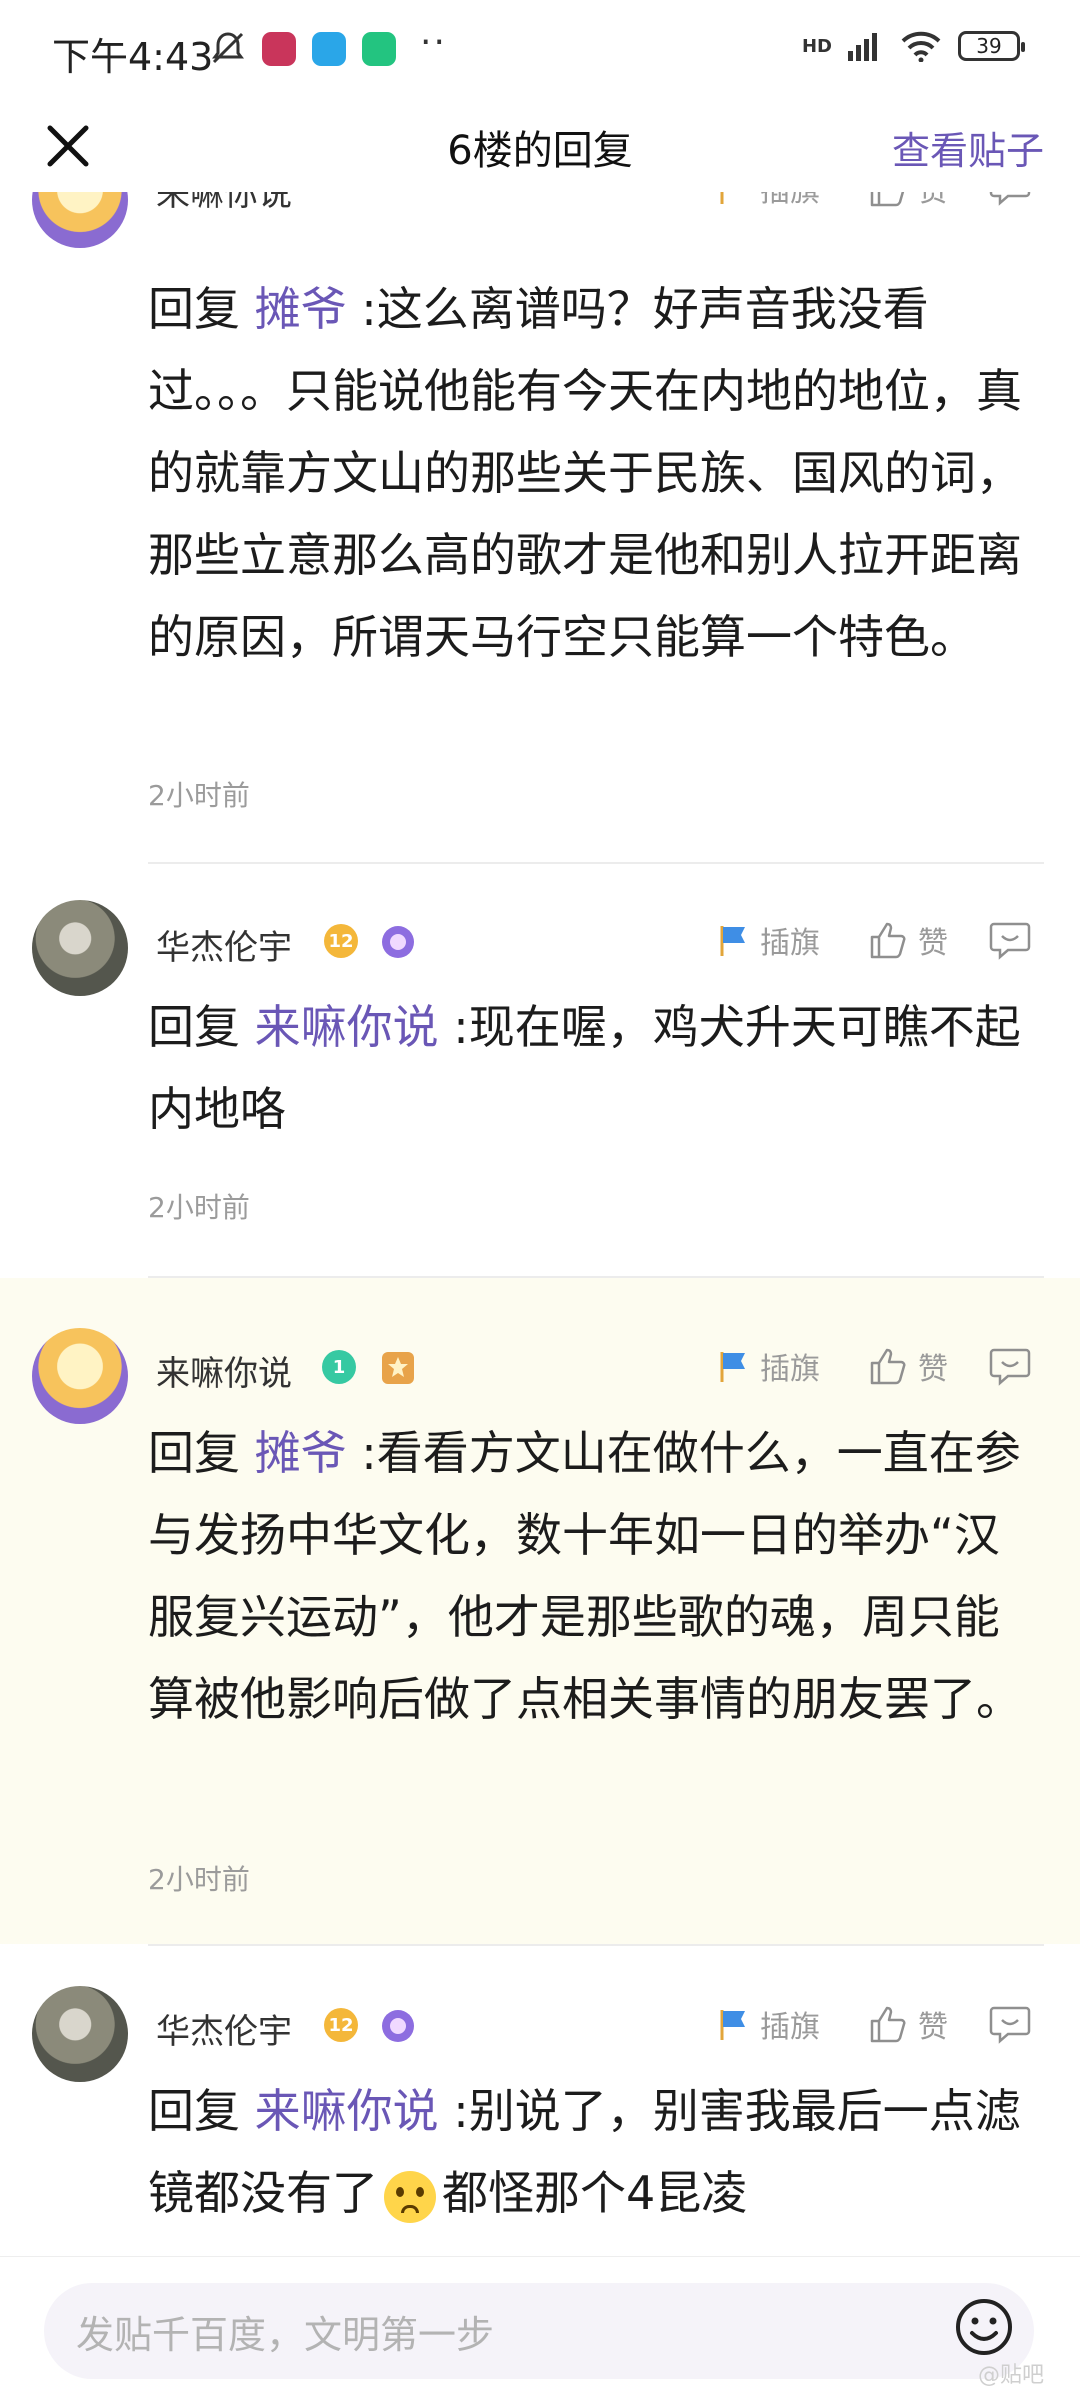  What do you see at coordinates (539, 2331) in the screenshot?
I see `post-input: 发贴千百度，文明第一步` at bounding box center [539, 2331].